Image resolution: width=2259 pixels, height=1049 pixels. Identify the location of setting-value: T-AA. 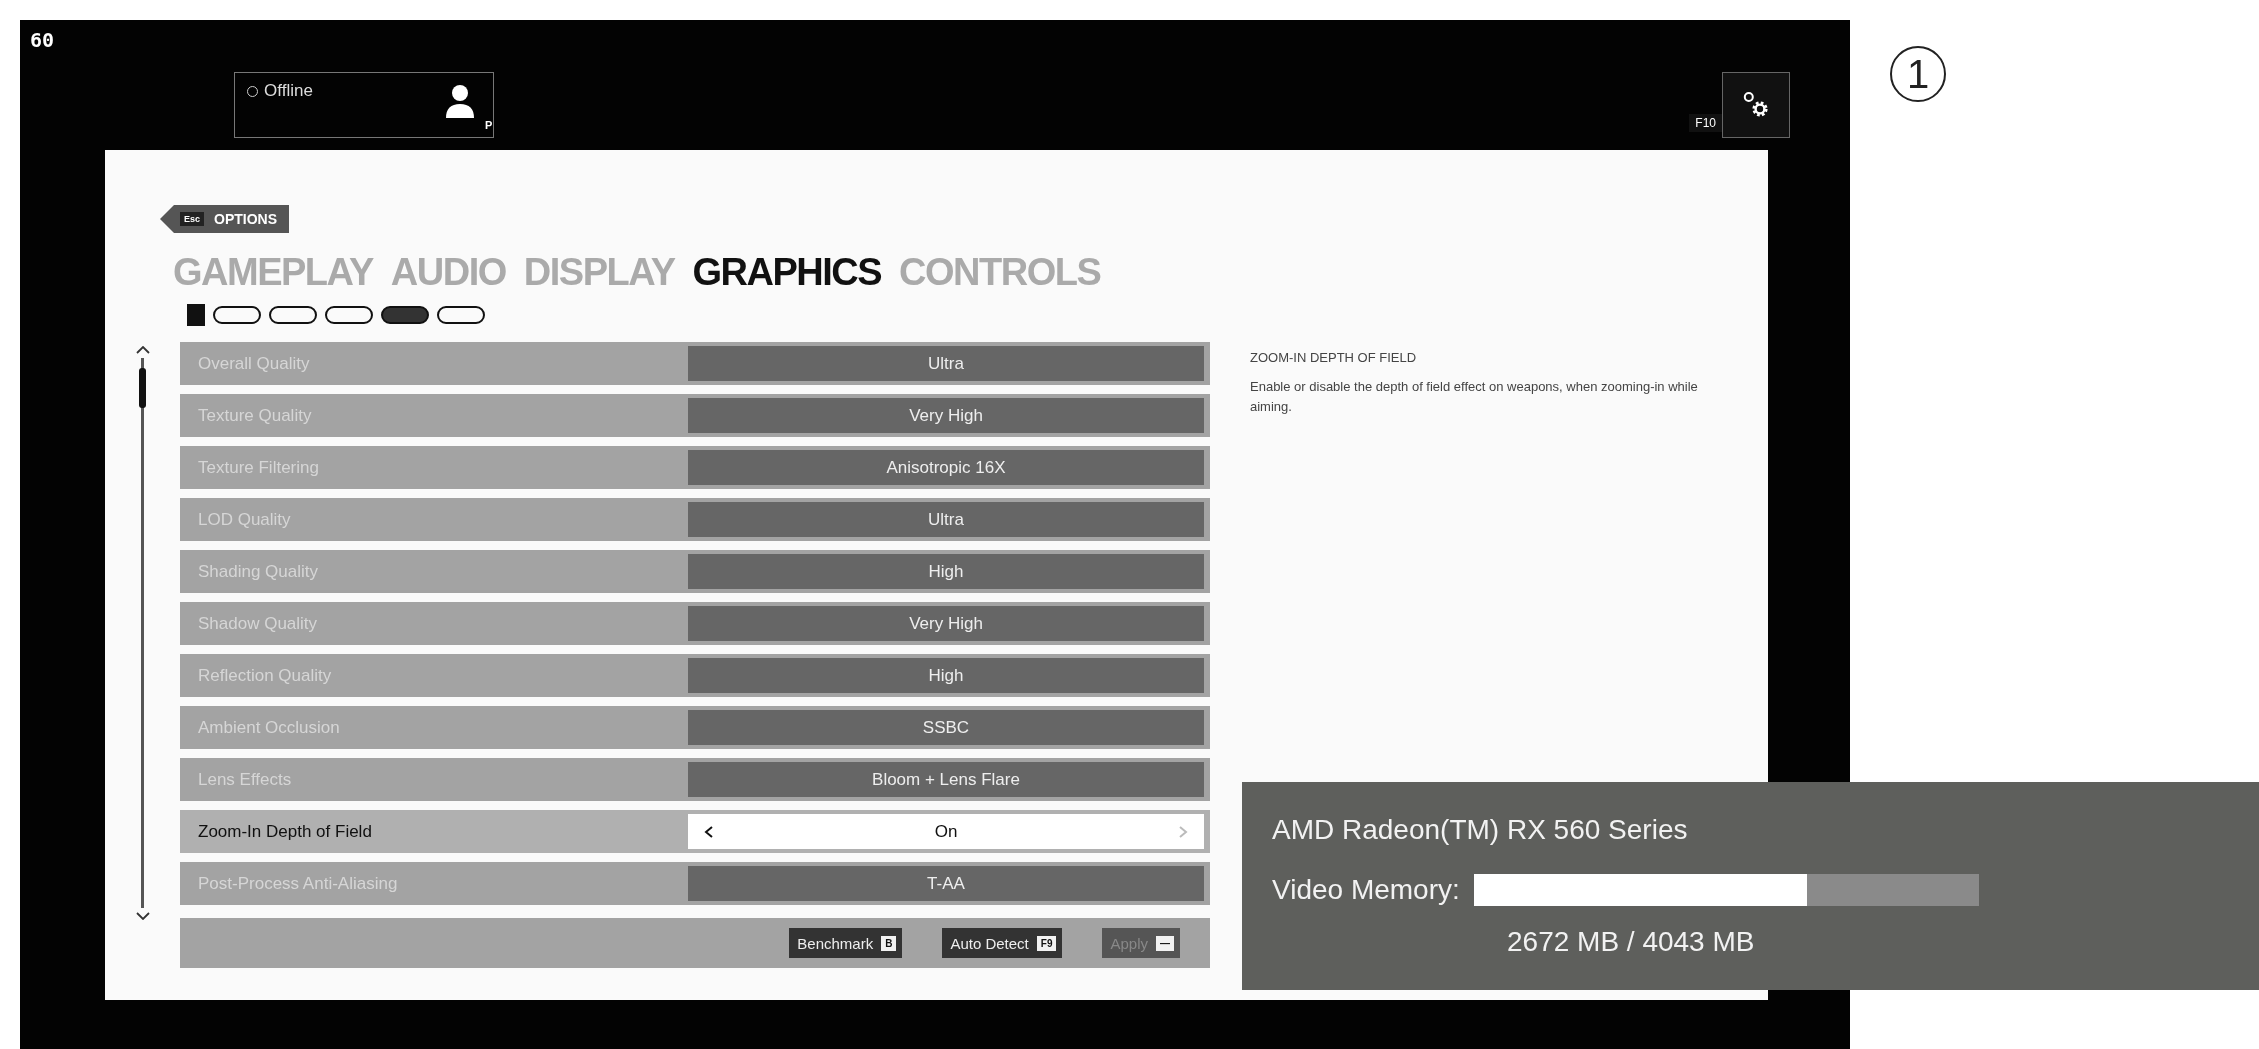
(946, 883).